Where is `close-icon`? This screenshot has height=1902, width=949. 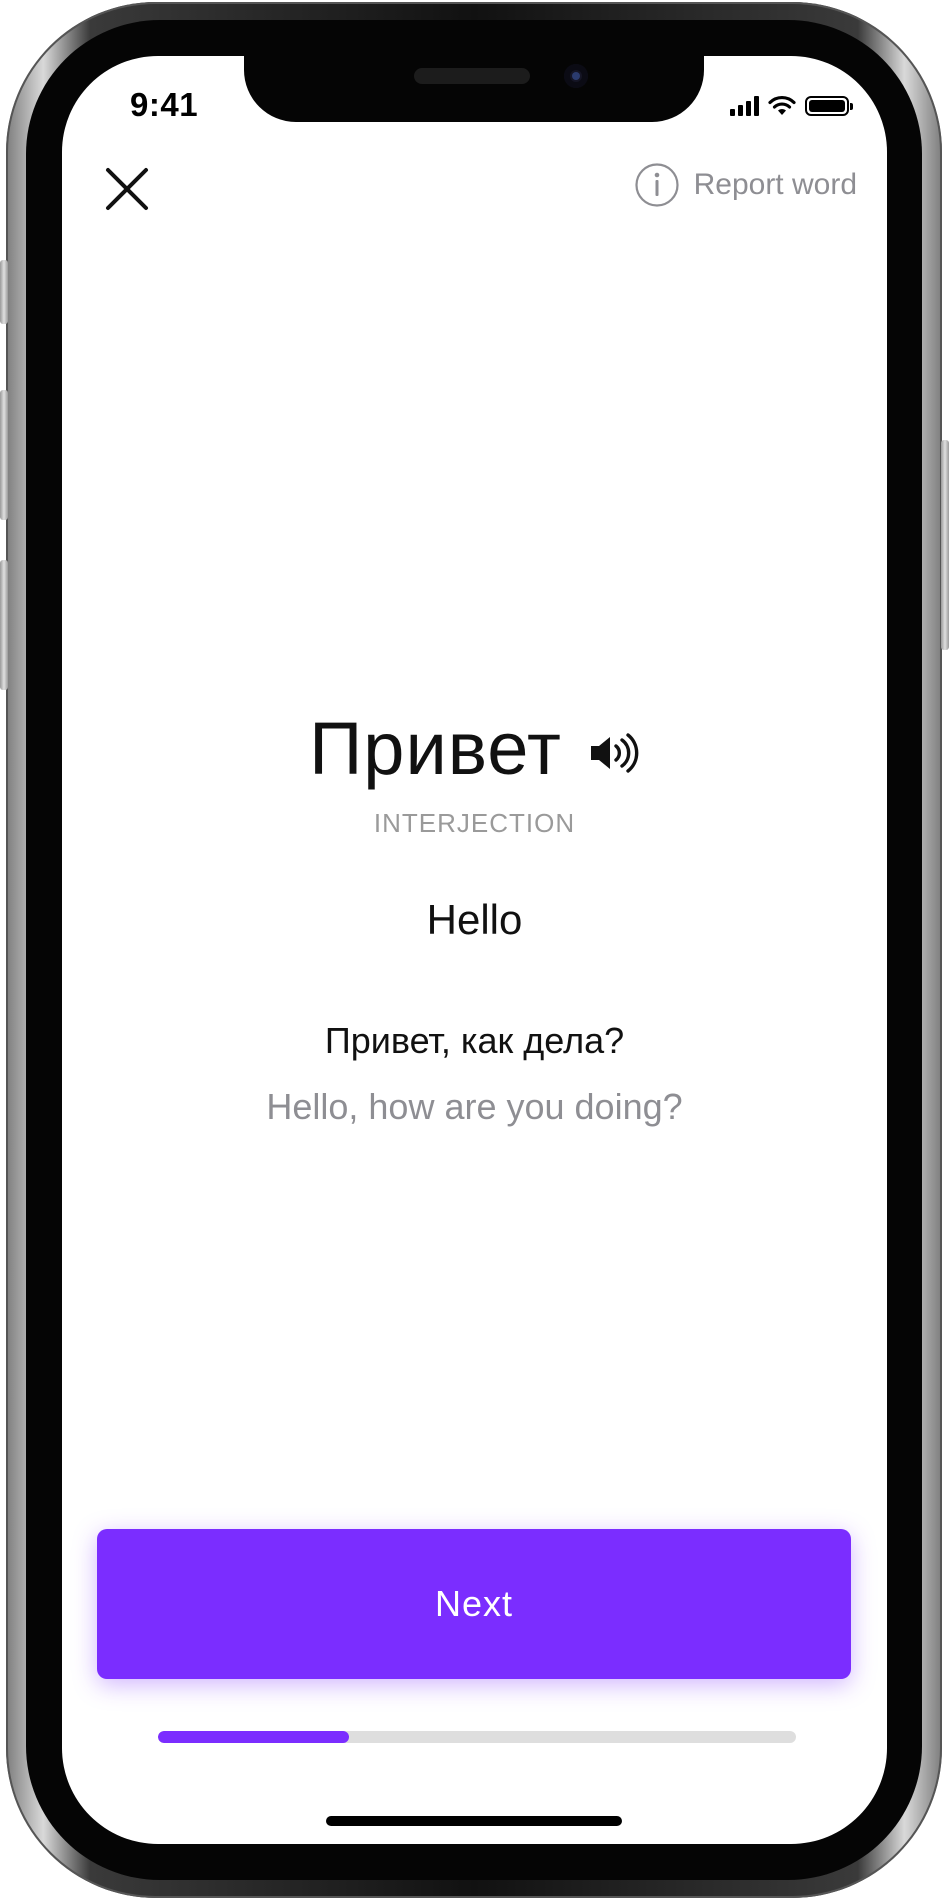 close-icon is located at coordinates (127, 189).